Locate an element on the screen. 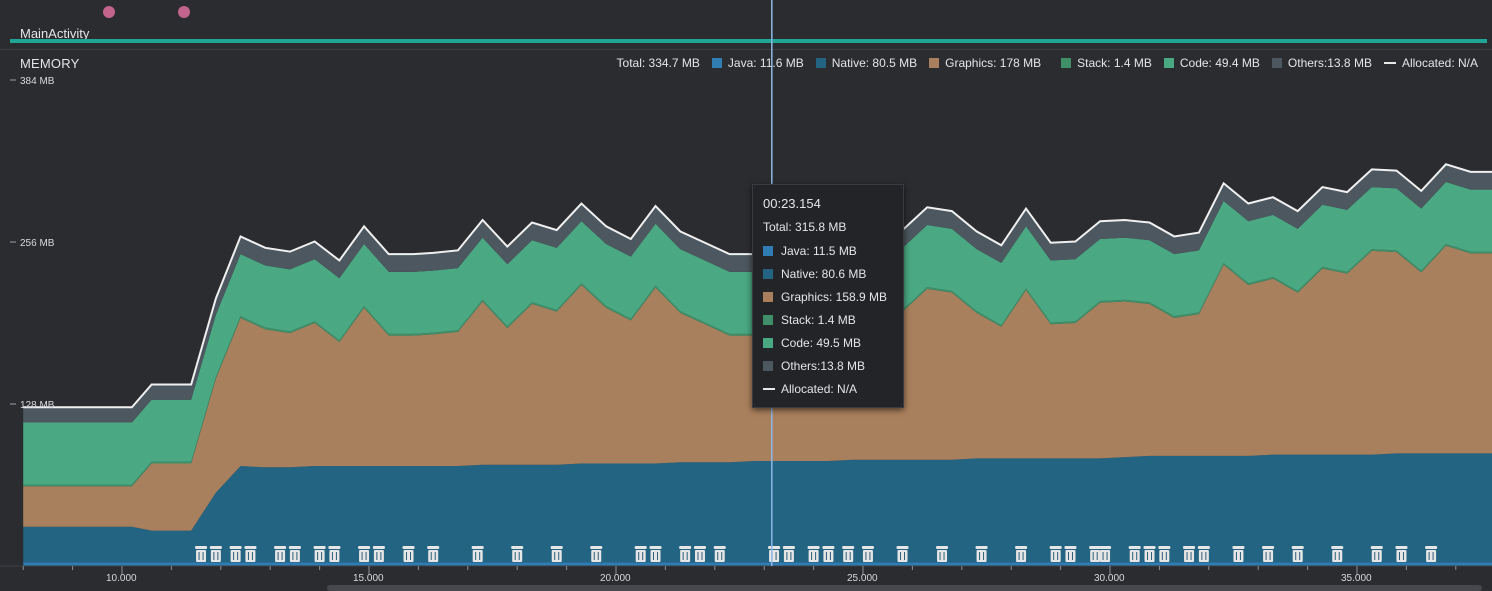 The width and height of the screenshot is (1492, 591). area-java is located at coordinates (757, 564).